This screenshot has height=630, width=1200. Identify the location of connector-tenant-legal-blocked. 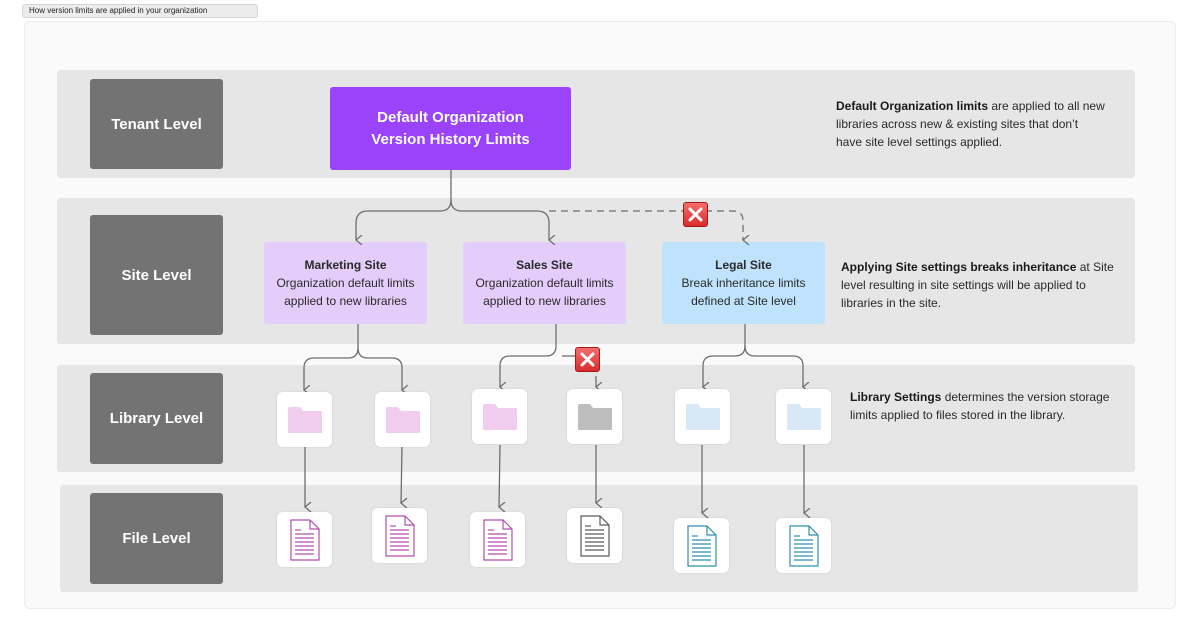
(646, 225).